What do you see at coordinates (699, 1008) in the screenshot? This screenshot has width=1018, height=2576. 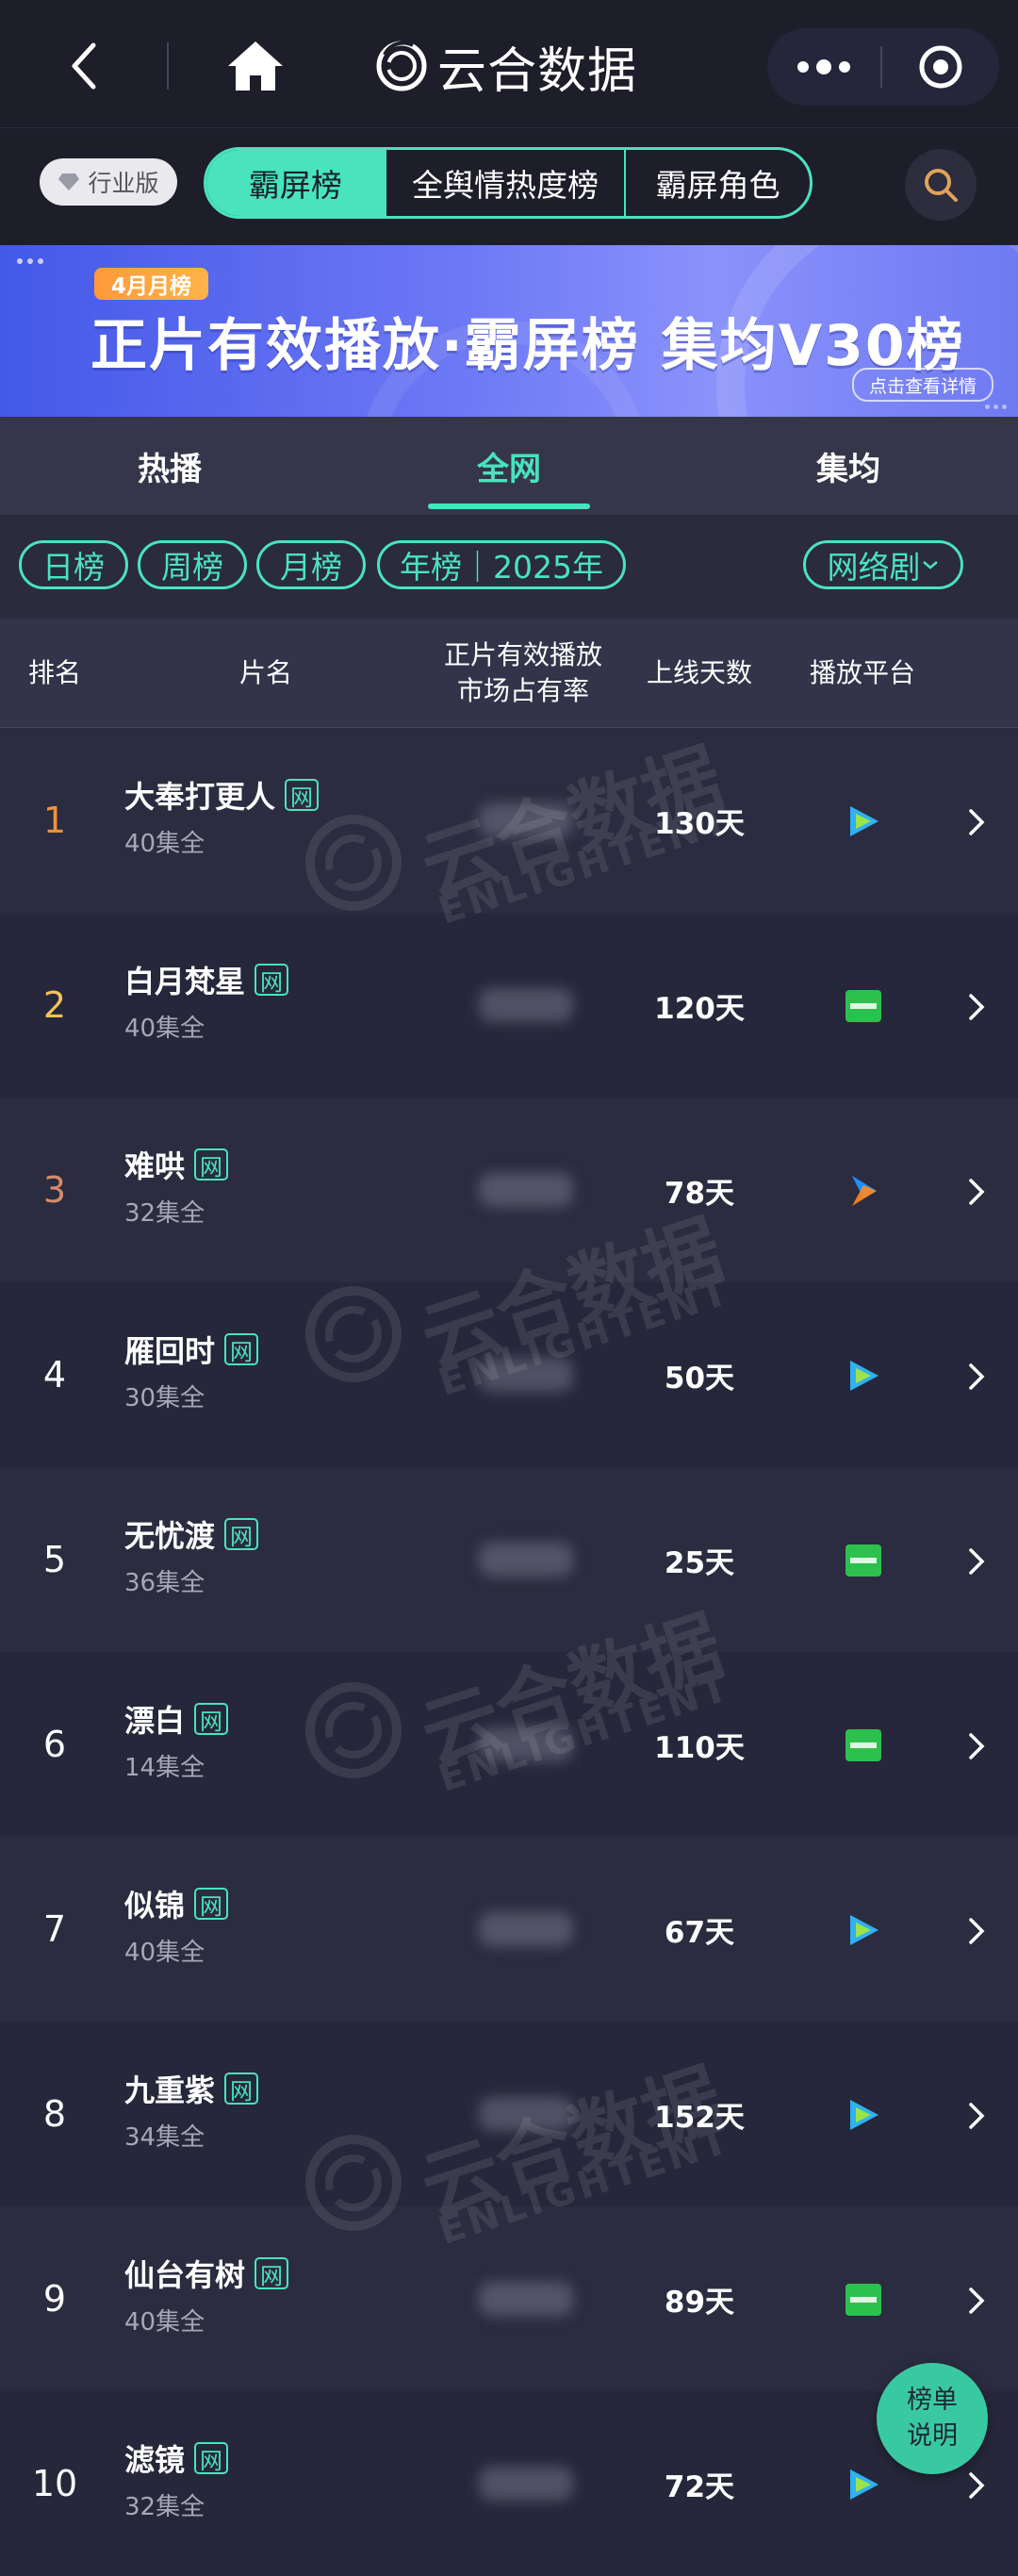 I see `days-online: 120天` at bounding box center [699, 1008].